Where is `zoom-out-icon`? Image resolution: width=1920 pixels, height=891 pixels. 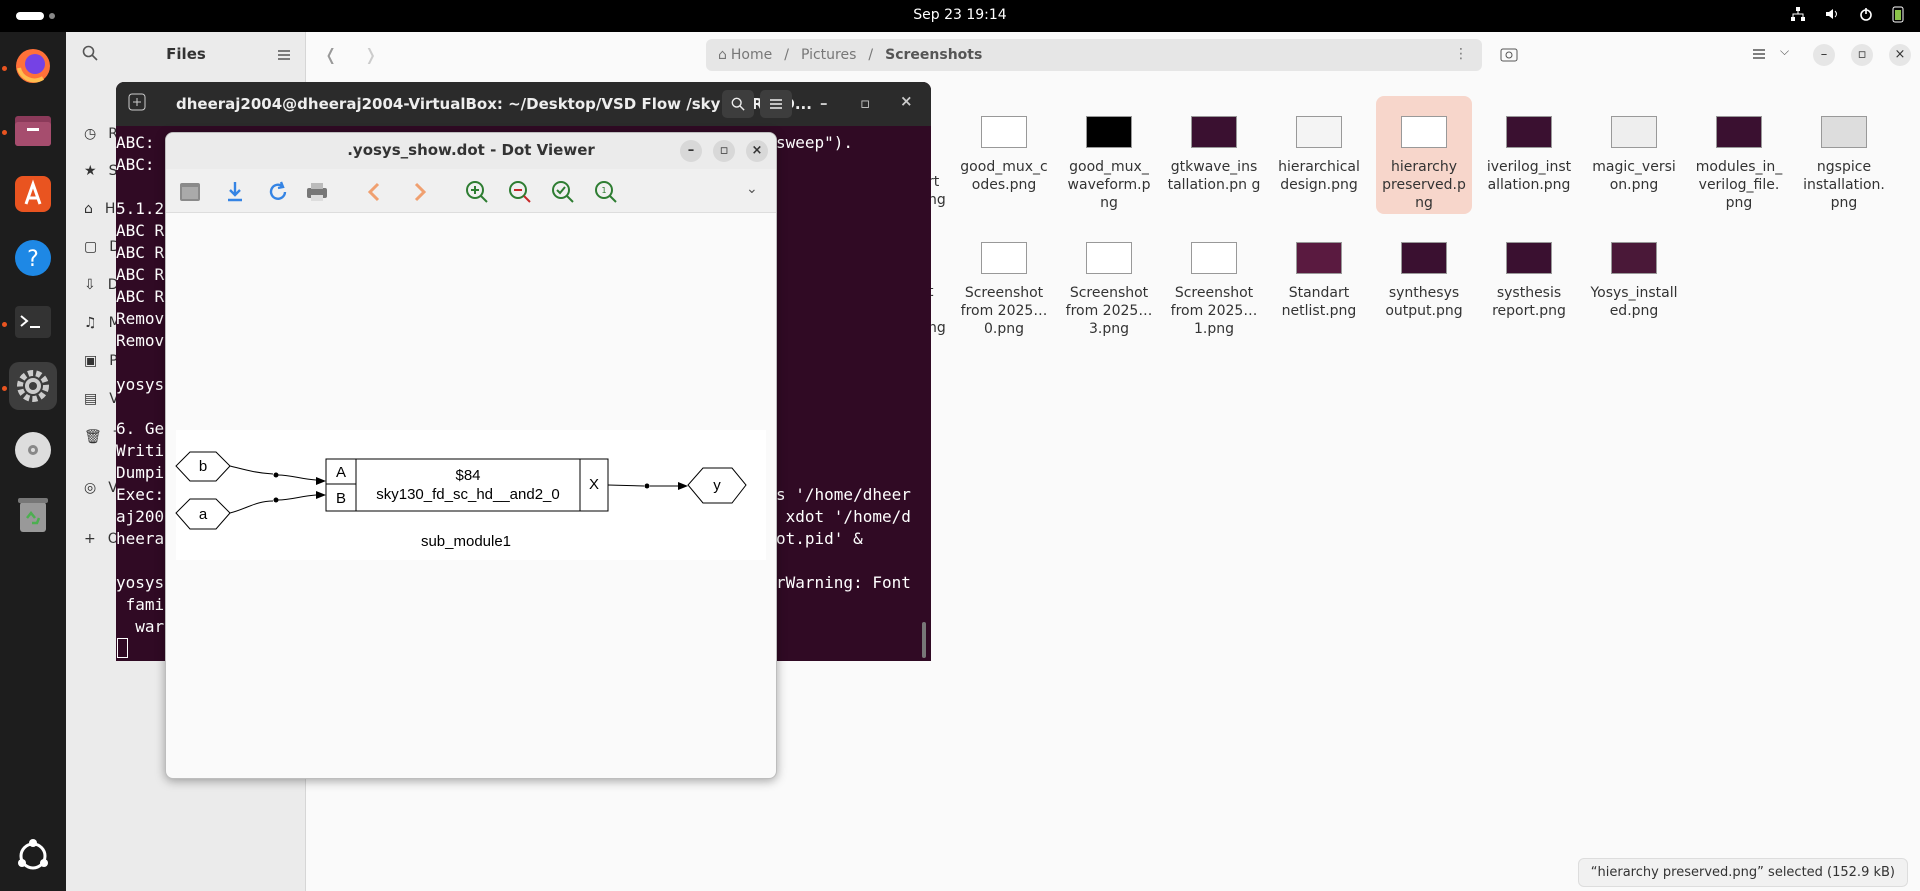
zoom-out-icon is located at coordinates (520, 192).